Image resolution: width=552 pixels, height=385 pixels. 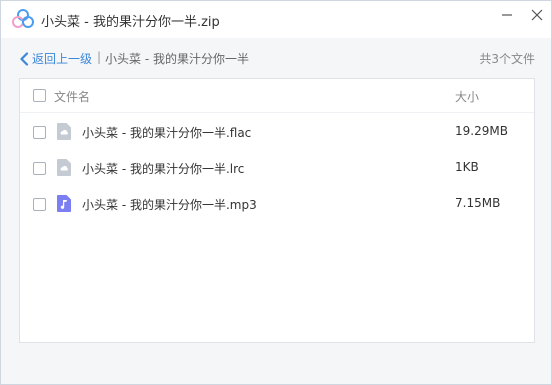 I want to click on minimize-button, so click(x=507, y=15).